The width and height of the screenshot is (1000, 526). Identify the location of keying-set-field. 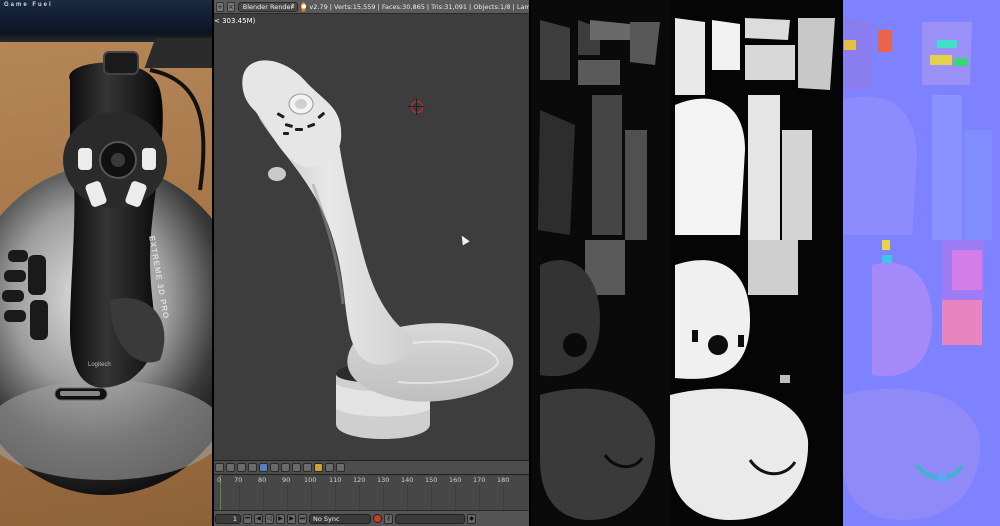
(430, 518).